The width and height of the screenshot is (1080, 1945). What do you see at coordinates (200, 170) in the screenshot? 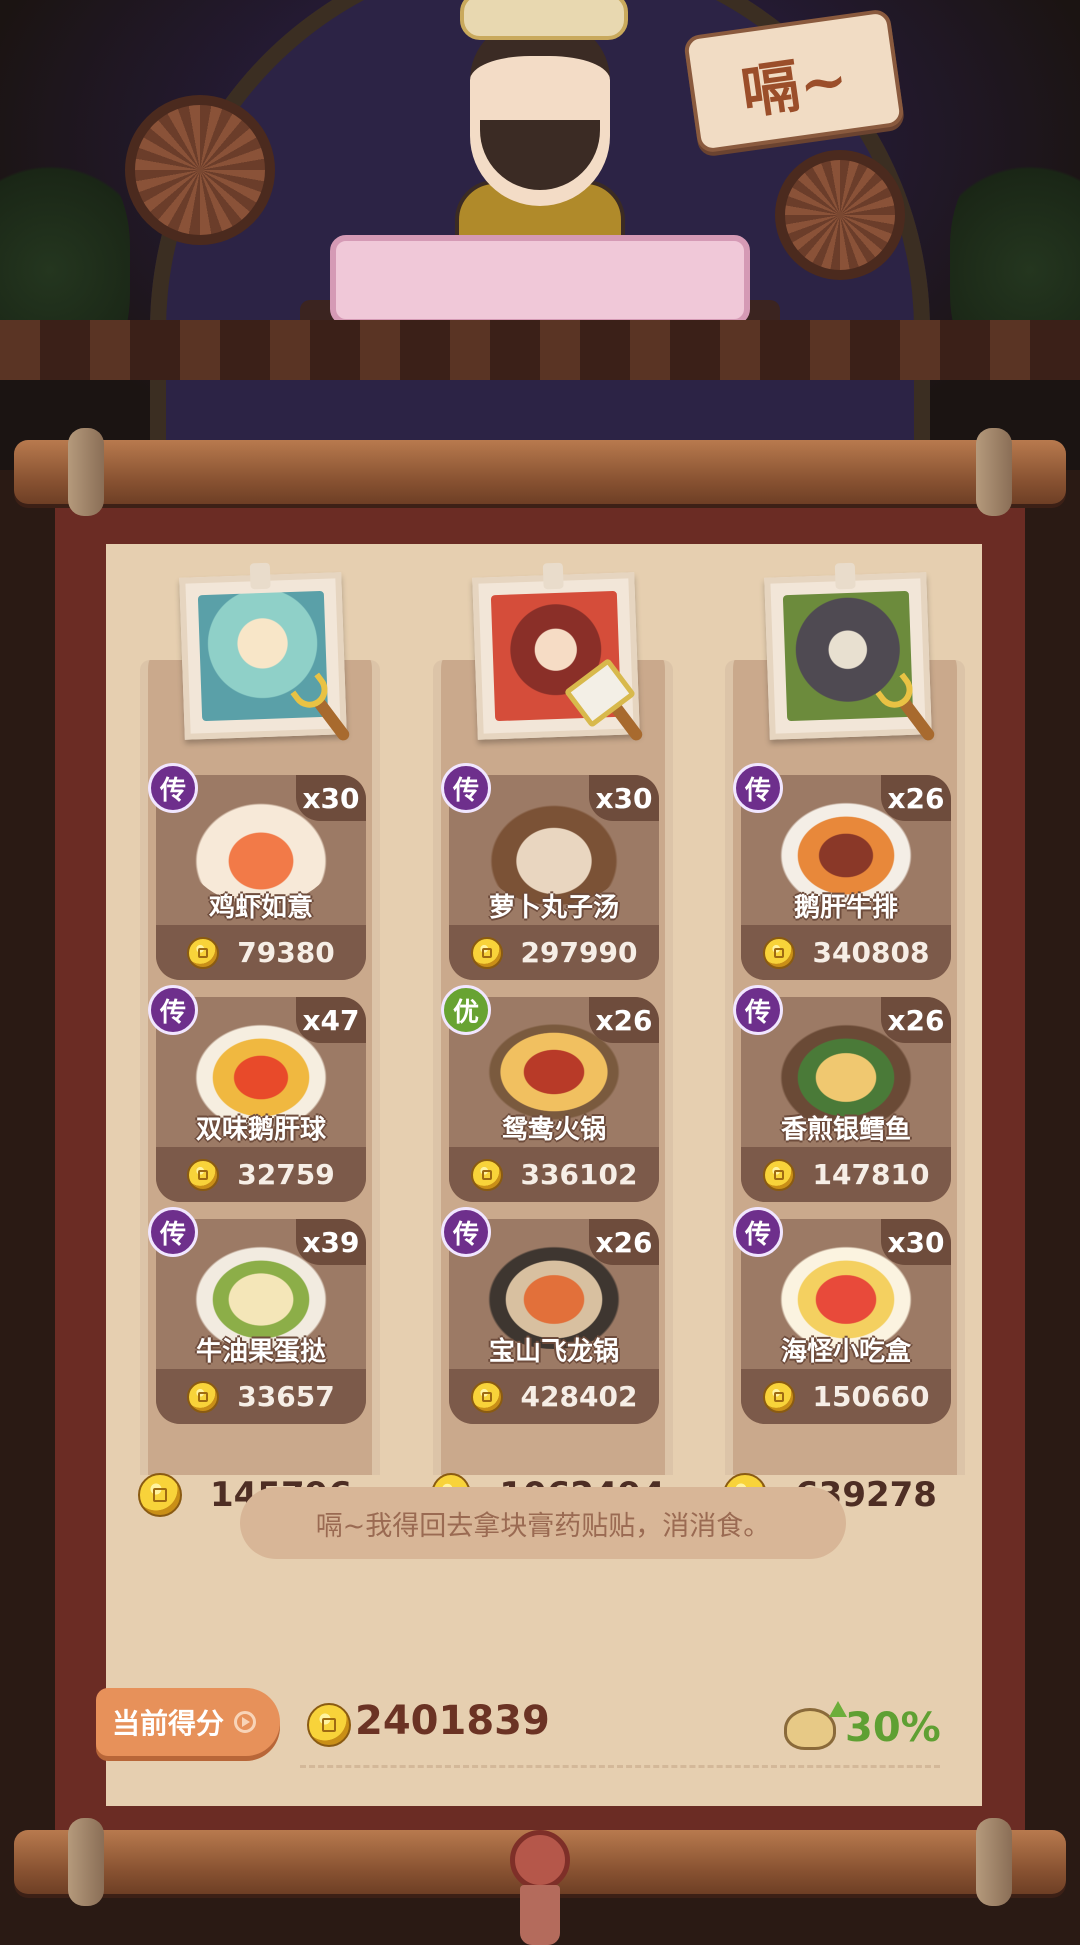
I see `fan-left-decoration` at bounding box center [200, 170].